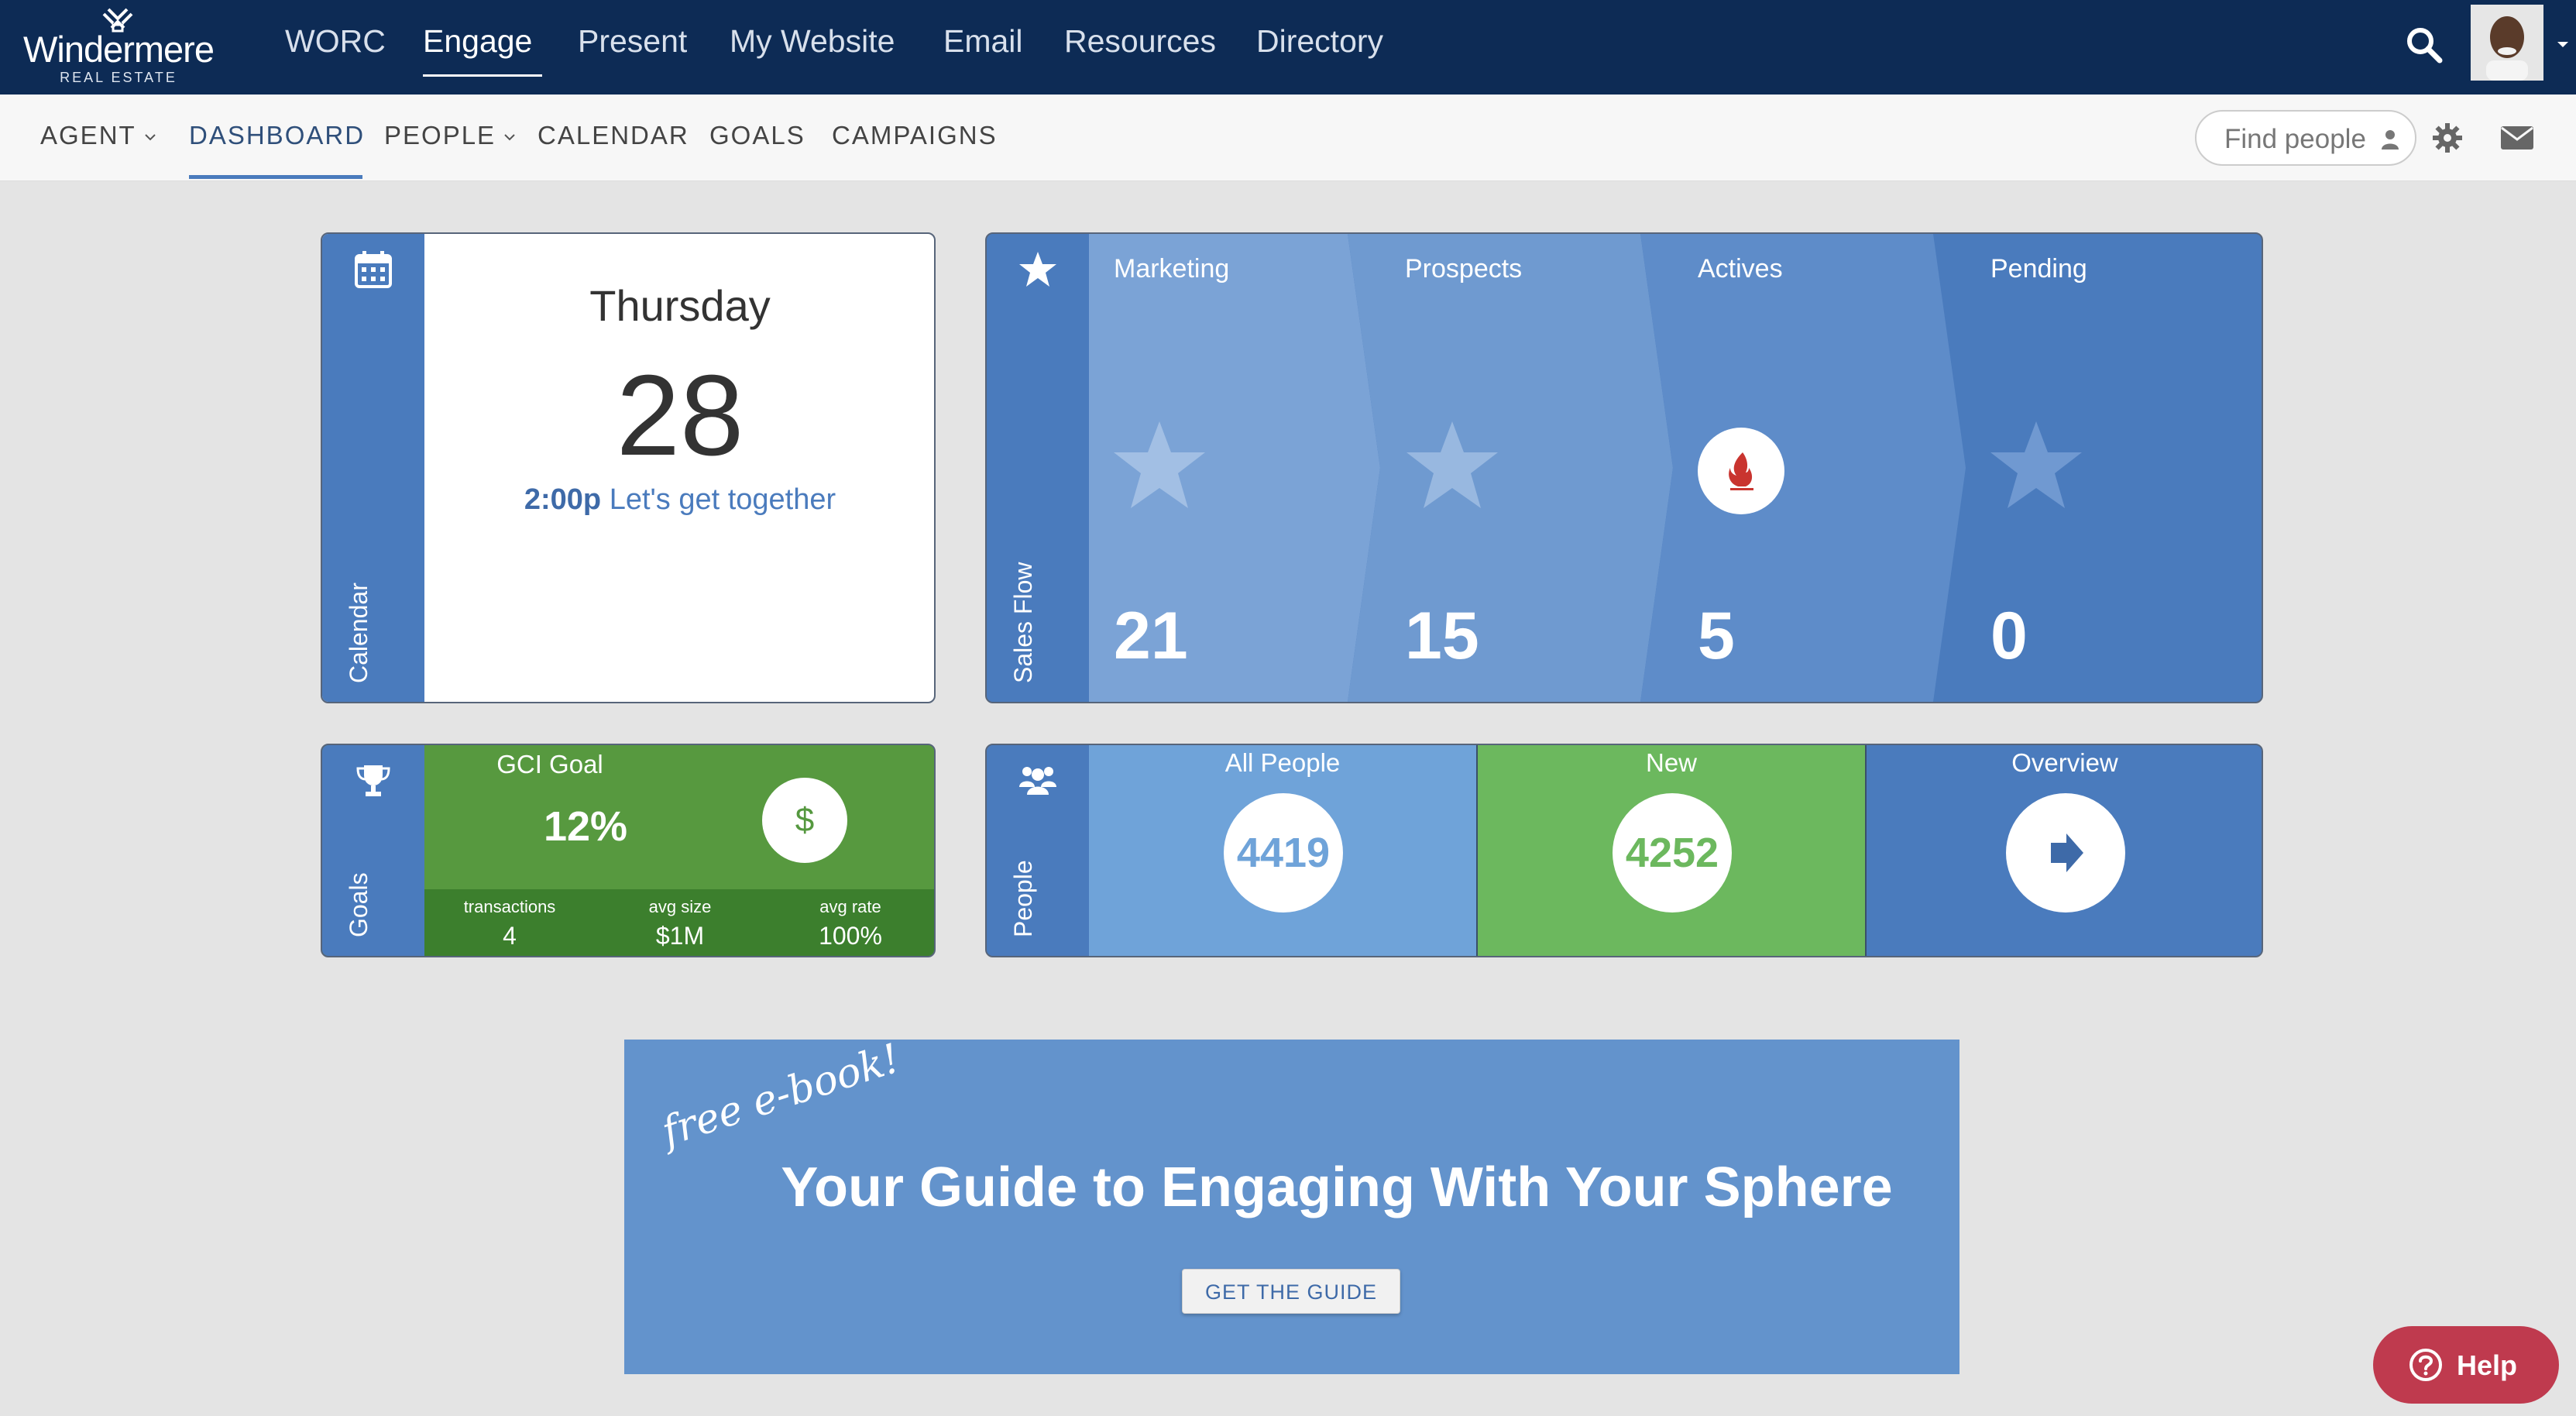 The width and height of the screenshot is (2576, 1416). I want to click on dollar-icon: $, so click(804, 820).